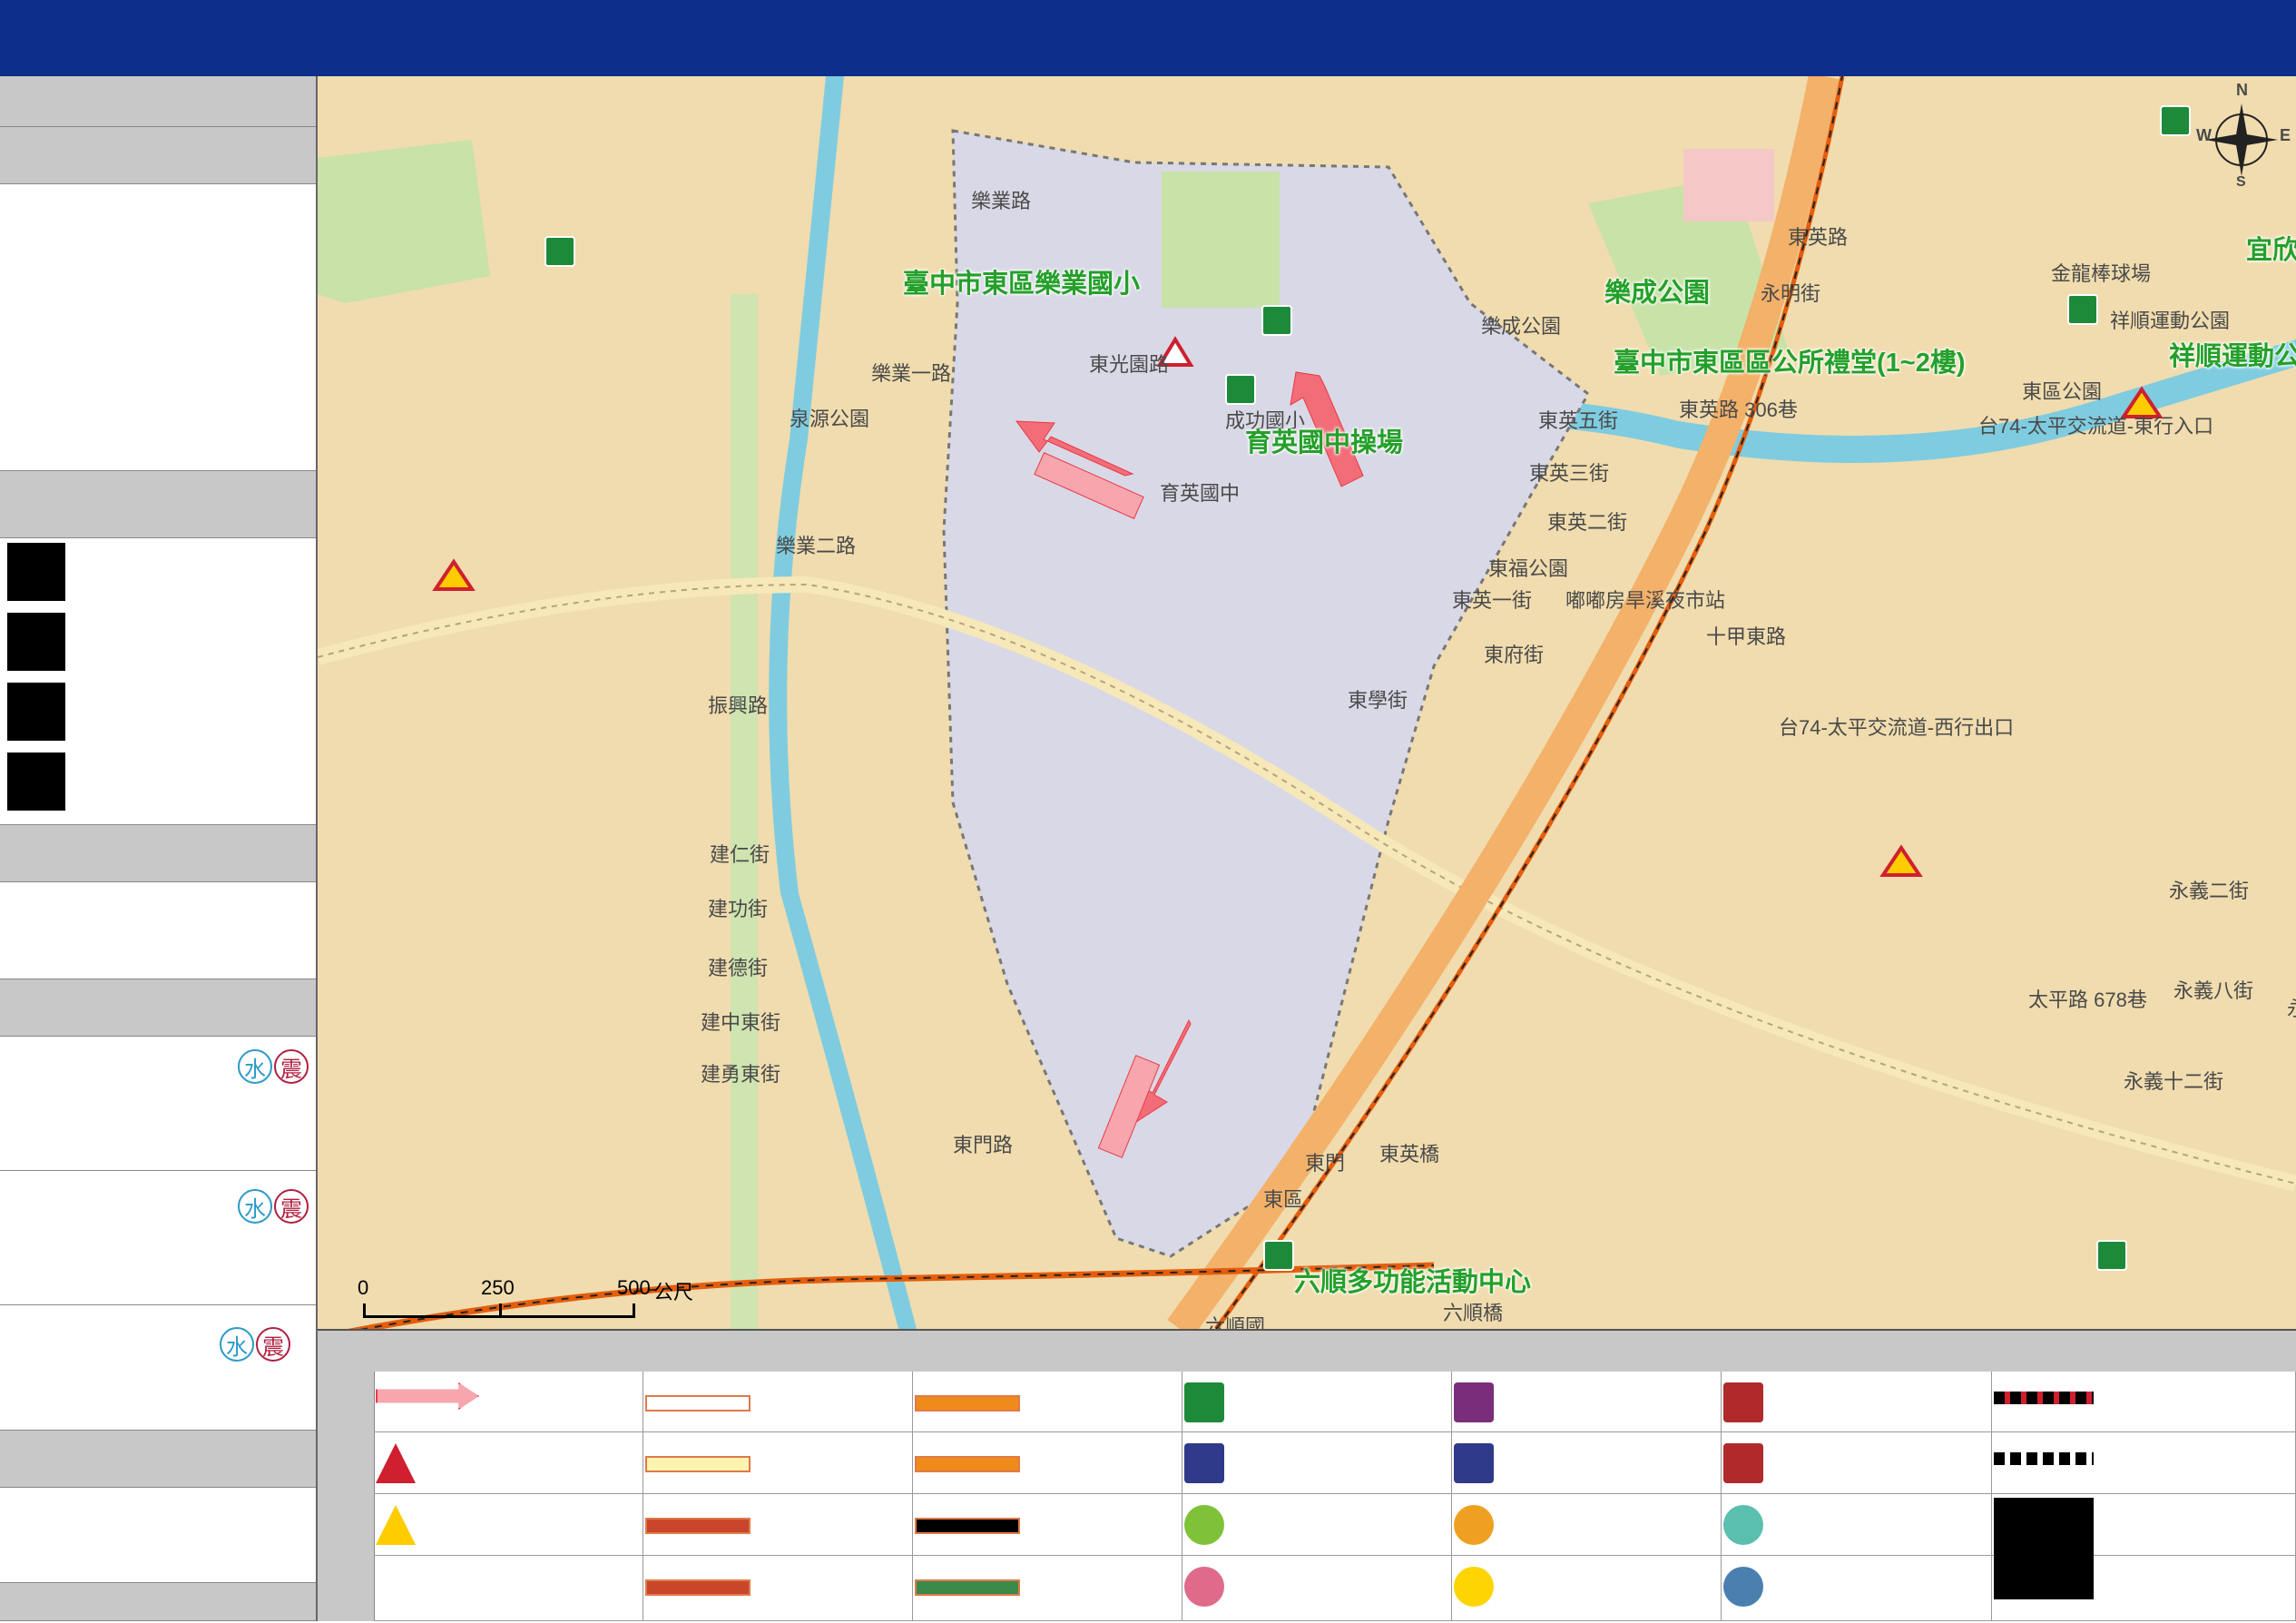 The width and height of the screenshot is (2296, 1623). I want to click on sidebar-bottom-row, so click(158, 1602).